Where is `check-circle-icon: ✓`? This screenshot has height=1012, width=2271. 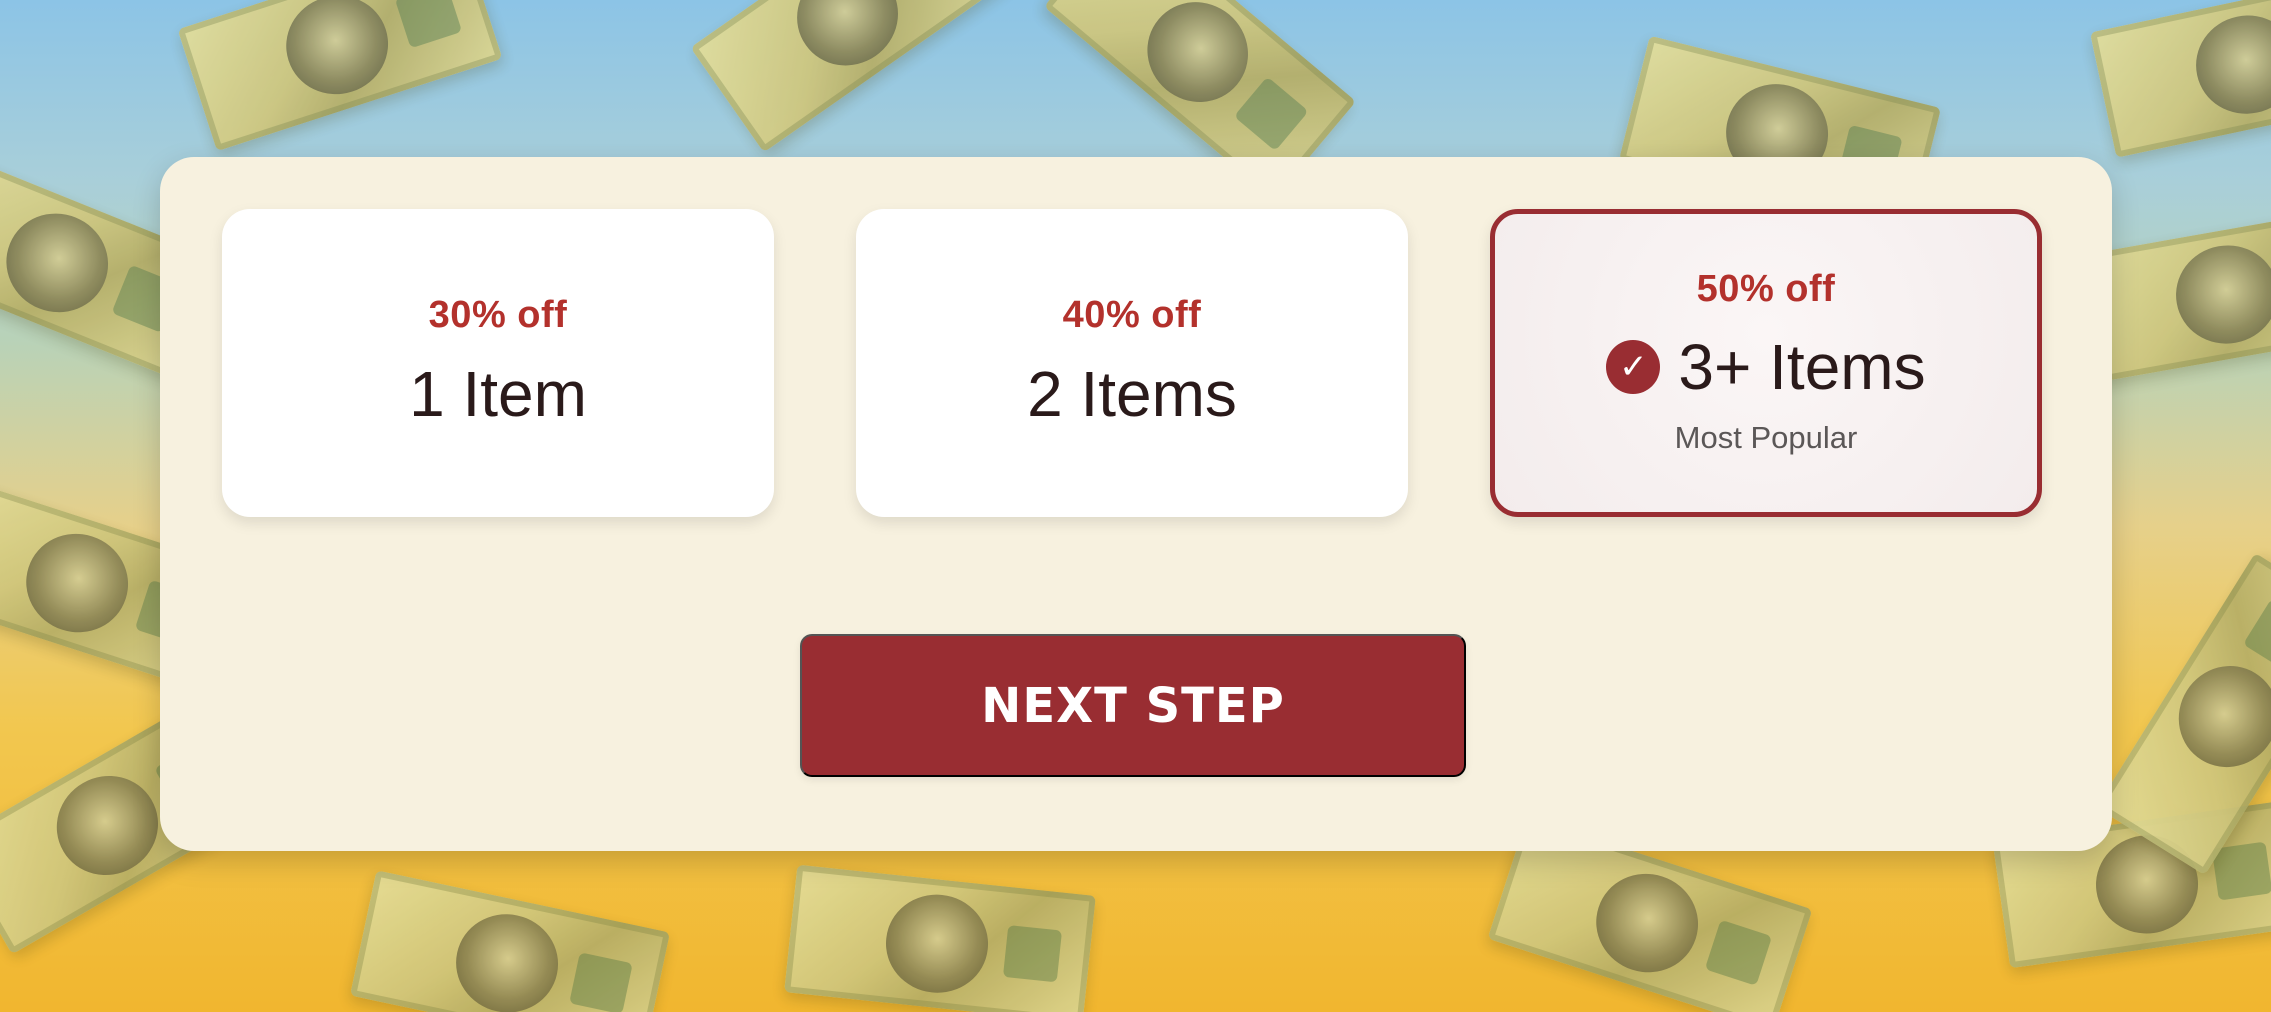
check-circle-icon: ✓ is located at coordinates (1633, 367).